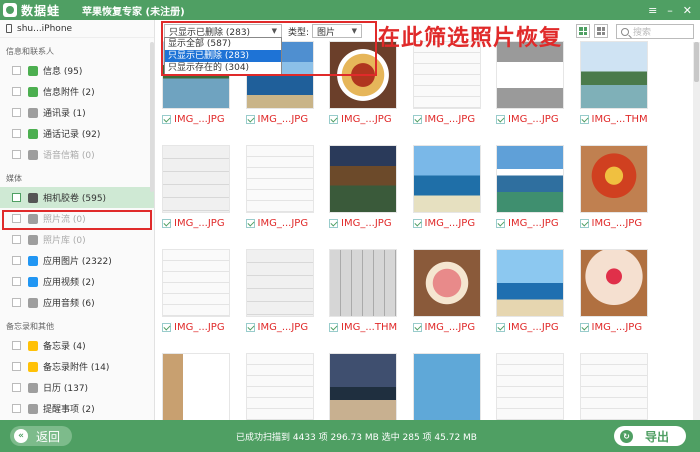 The height and width of the screenshot is (452, 700). I want to click on type-select: 图片 ▼, so click(337, 31).